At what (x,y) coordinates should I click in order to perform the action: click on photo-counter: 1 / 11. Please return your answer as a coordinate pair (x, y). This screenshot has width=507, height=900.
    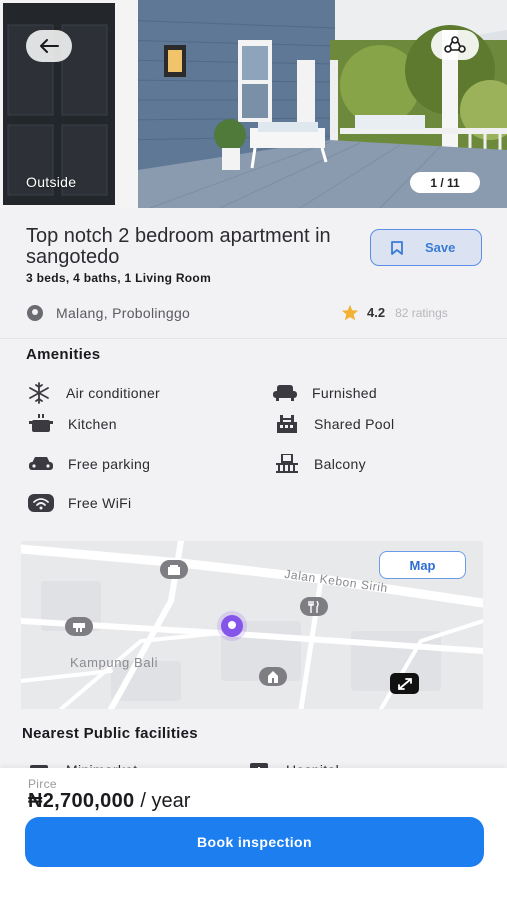
    Looking at the image, I should click on (445, 182).